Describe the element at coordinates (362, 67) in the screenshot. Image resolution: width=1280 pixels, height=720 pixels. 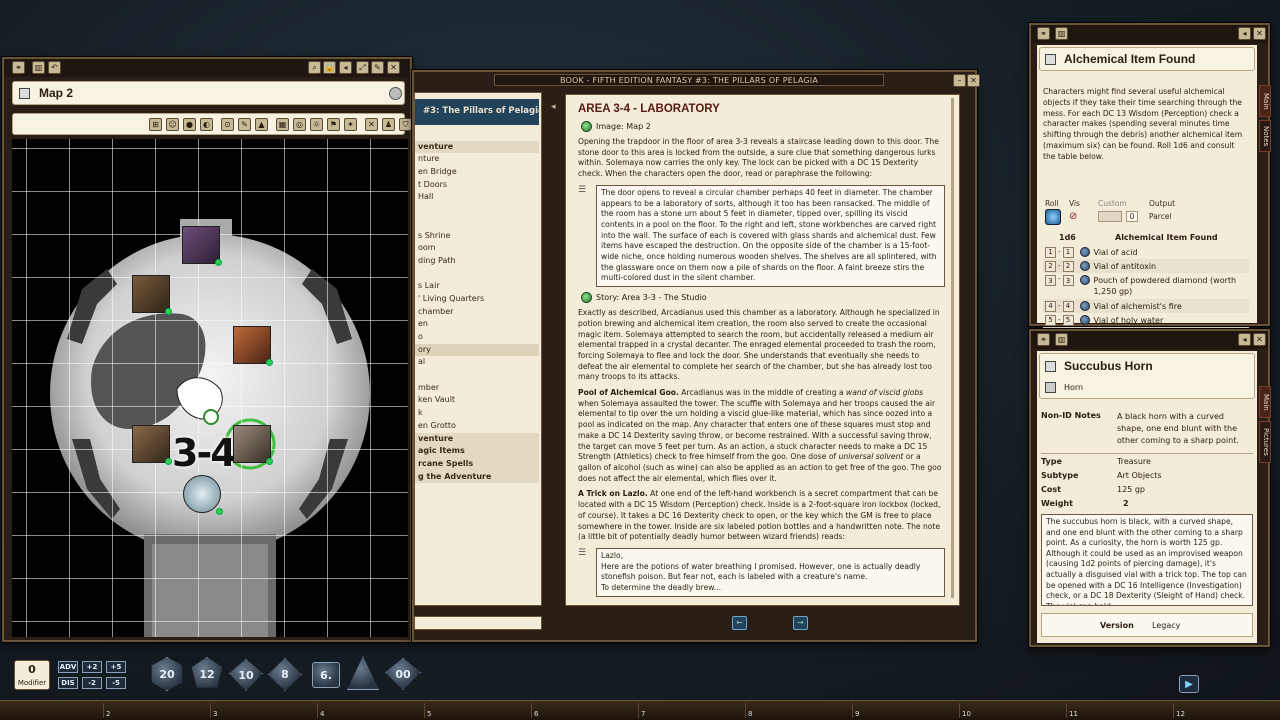
I see `resize-icon: ⤢` at that location.